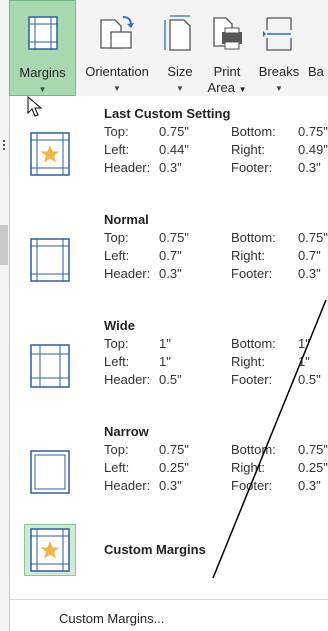  I want to click on custom-margins-item: Custom Margins, so click(169, 550).